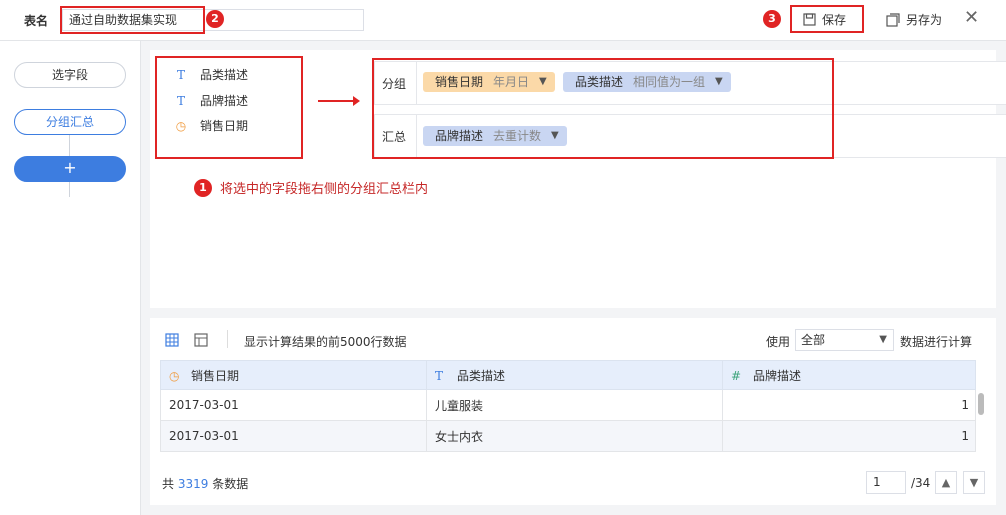 The image size is (1006, 515). I want to click on prev-page-button: ▲, so click(946, 482).